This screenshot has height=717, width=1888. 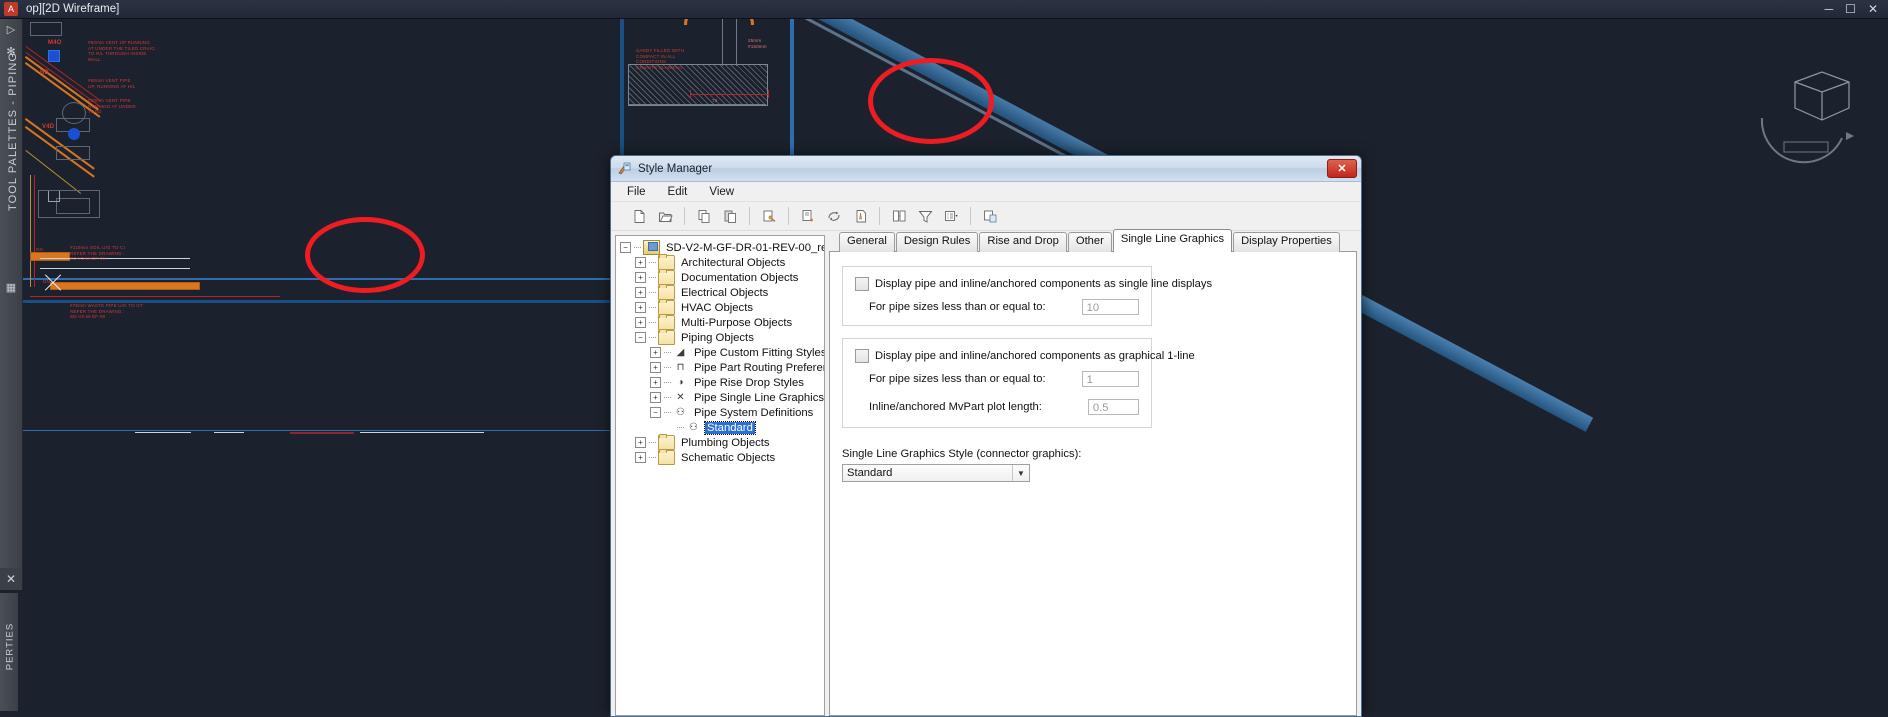 What do you see at coordinates (322, 433) in the screenshot?
I see `cad-dimension-line` at bounding box center [322, 433].